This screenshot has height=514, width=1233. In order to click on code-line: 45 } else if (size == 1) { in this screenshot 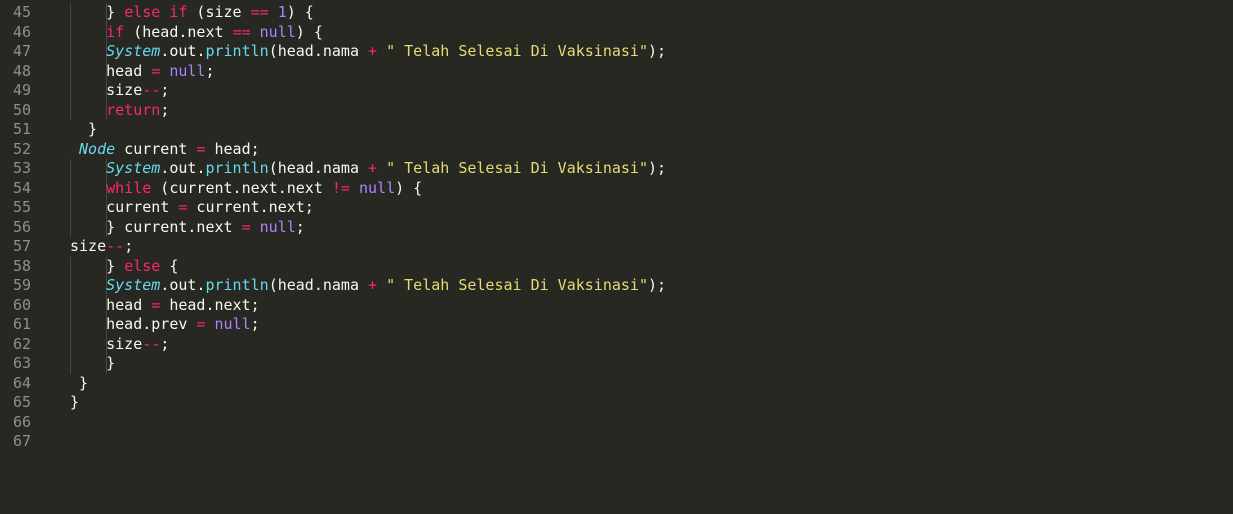, I will do `click(616, 13)`.